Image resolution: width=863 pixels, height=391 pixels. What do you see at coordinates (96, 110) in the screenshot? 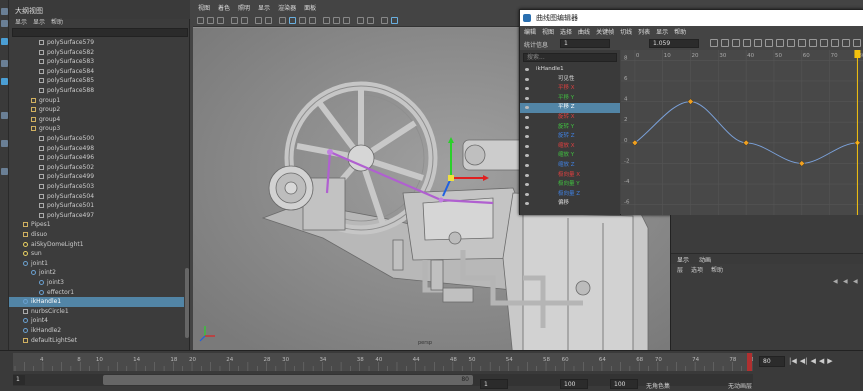
I see `outliner-item: group2` at bounding box center [96, 110].